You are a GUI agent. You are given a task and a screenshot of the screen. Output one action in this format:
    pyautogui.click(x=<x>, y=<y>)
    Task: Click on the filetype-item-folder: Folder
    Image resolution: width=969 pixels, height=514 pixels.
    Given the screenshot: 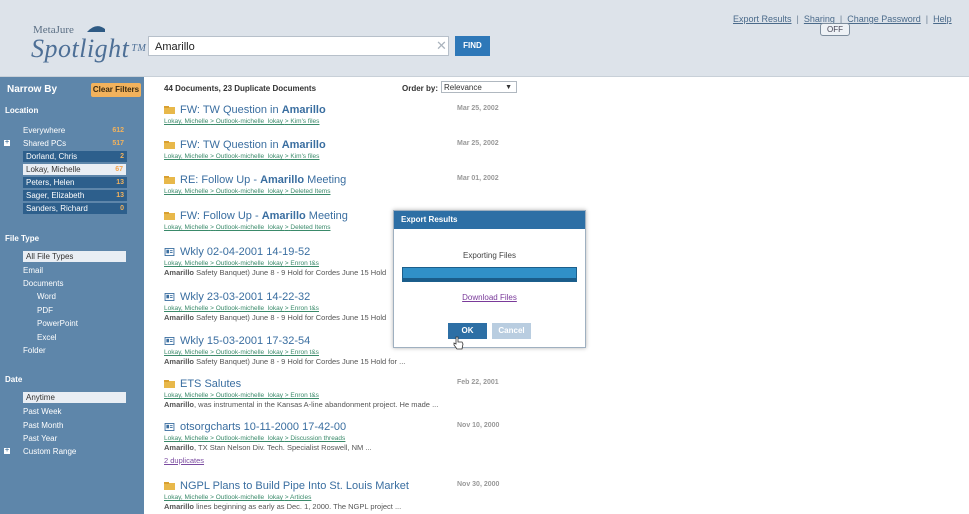 What is the action you would take?
    pyautogui.click(x=75, y=350)
    